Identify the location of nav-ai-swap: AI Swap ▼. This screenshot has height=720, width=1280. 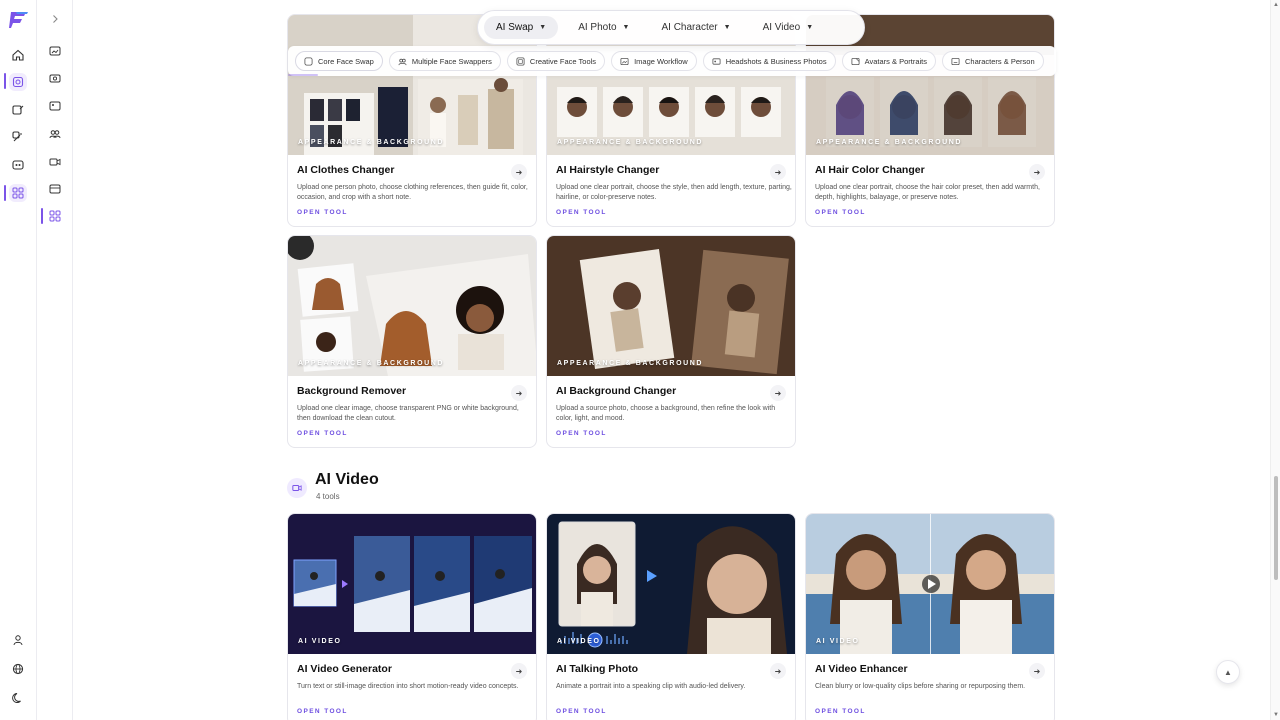
(521, 27).